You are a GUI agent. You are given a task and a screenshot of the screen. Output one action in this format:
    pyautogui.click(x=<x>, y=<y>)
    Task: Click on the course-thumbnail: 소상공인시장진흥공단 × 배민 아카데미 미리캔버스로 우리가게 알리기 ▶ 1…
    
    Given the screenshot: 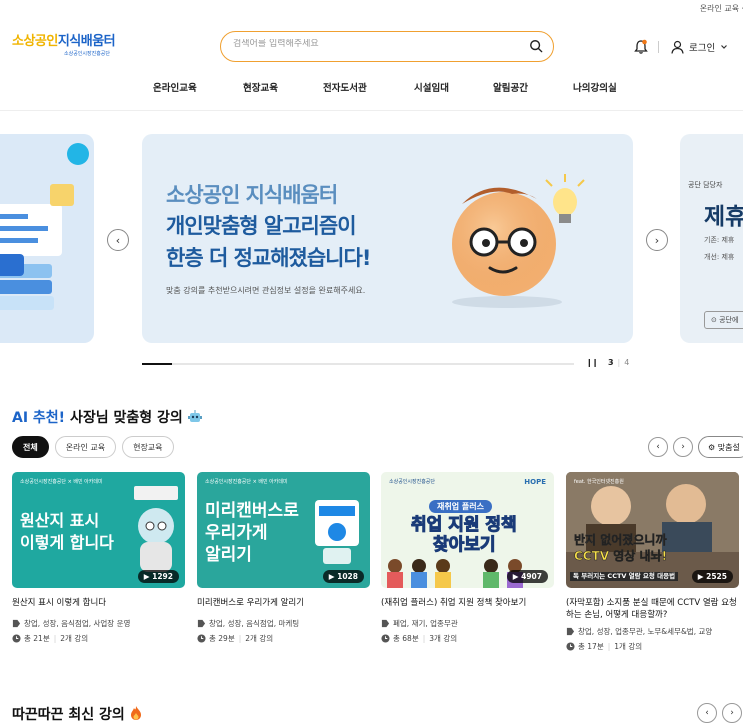 What is the action you would take?
    pyautogui.click(x=283, y=530)
    